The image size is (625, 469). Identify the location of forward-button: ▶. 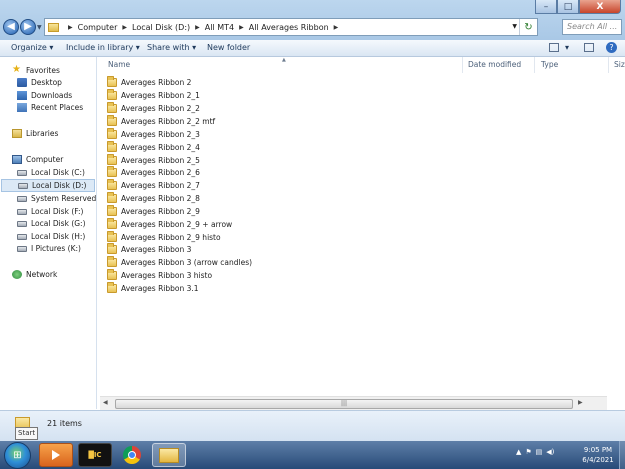
(28, 27).